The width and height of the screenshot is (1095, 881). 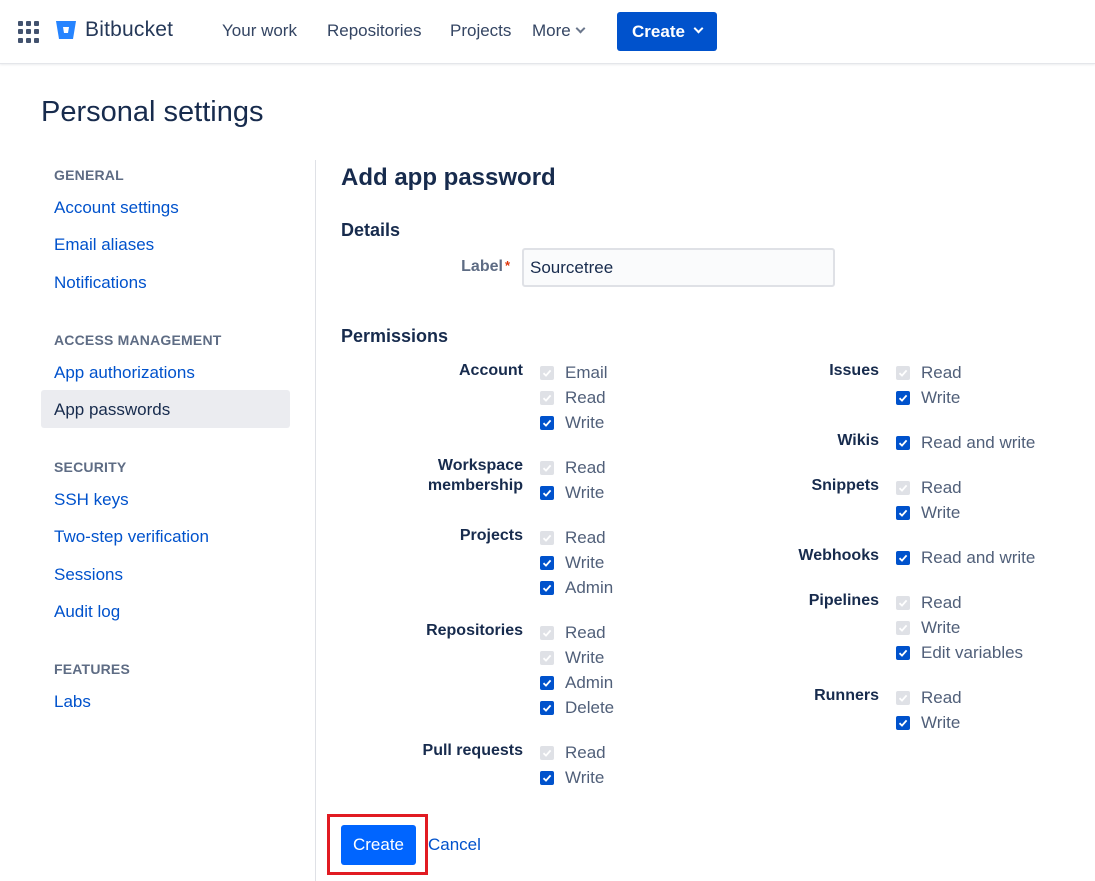 I want to click on perm-workspace-write: Write, so click(x=572, y=493).